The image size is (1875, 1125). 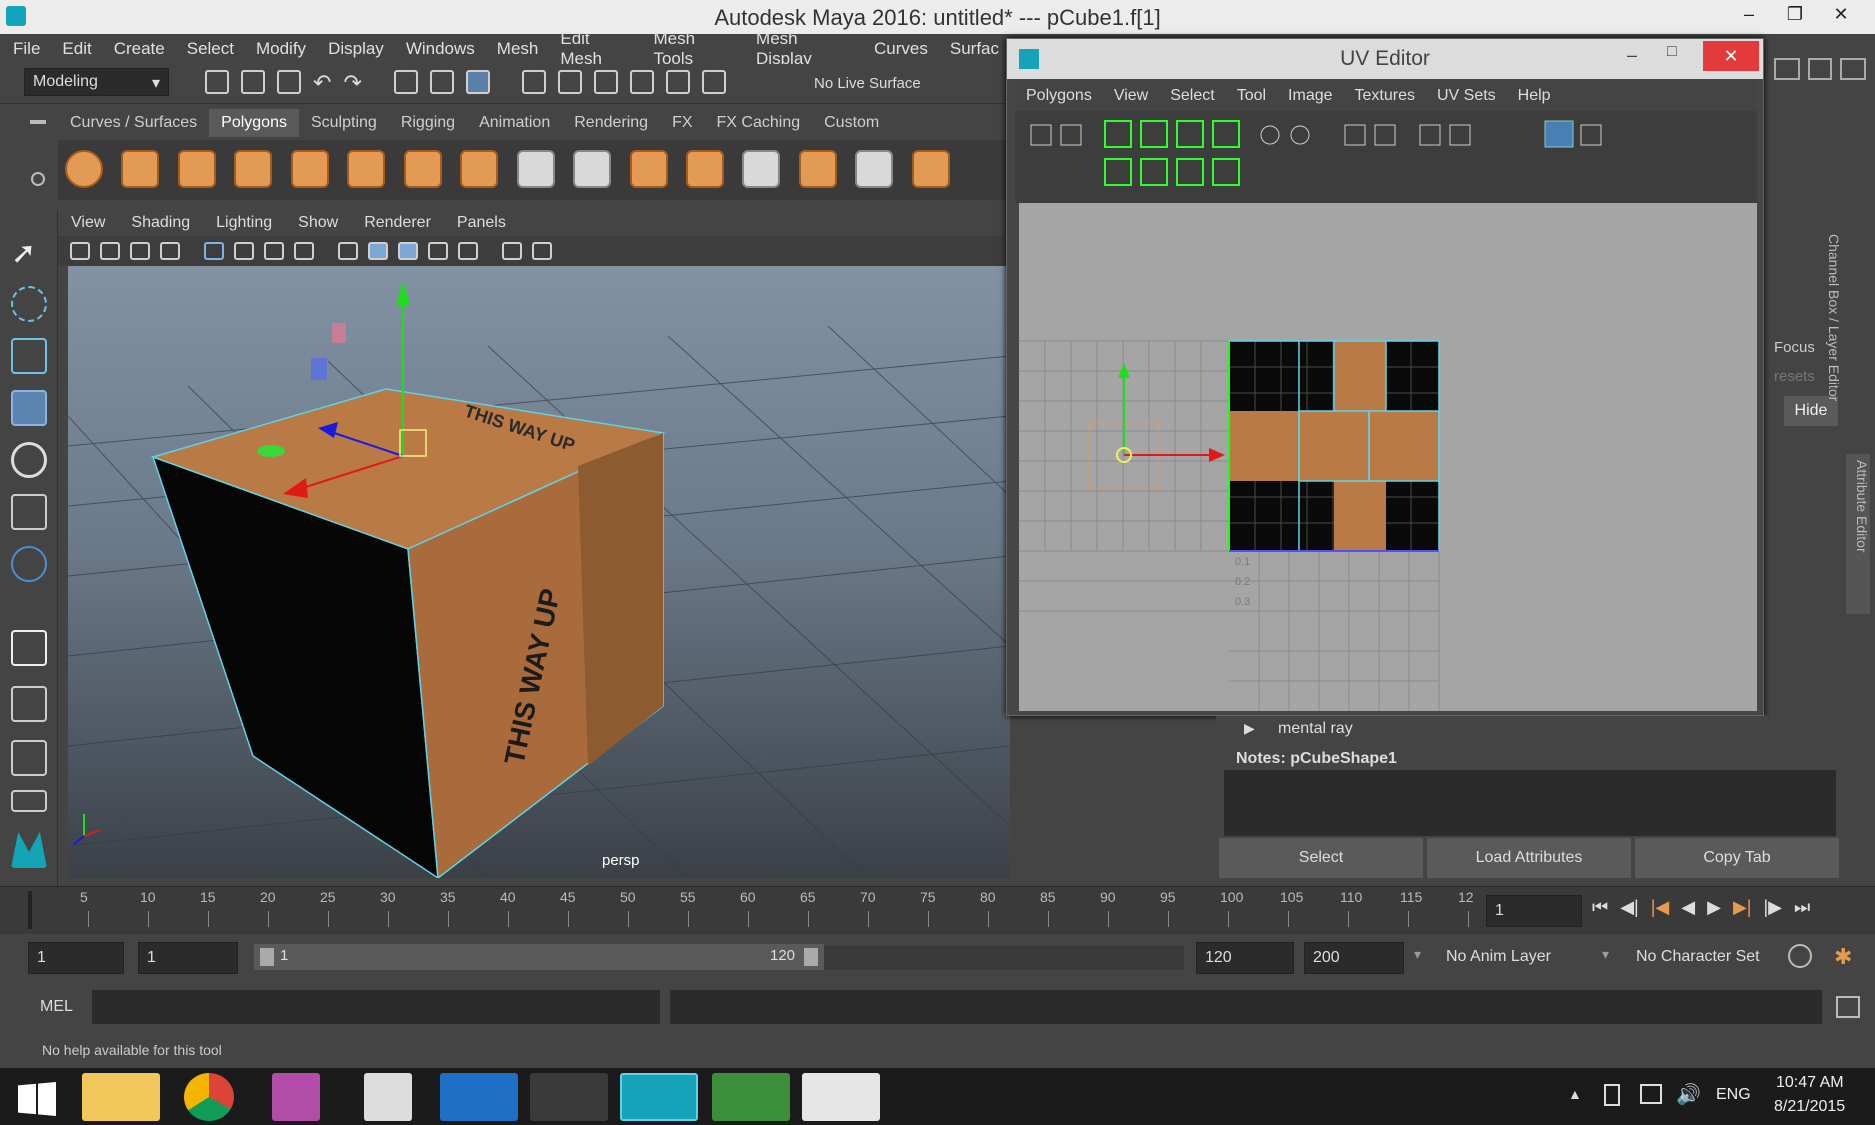 What do you see at coordinates (440, 49) in the screenshot?
I see `menu-windows: Windows` at bounding box center [440, 49].